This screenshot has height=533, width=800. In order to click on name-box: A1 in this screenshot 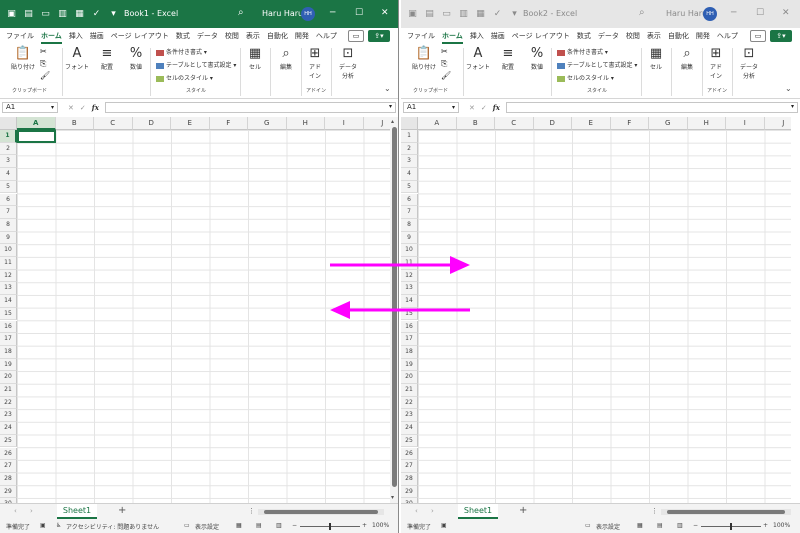, I will do `click(30, 107)`.